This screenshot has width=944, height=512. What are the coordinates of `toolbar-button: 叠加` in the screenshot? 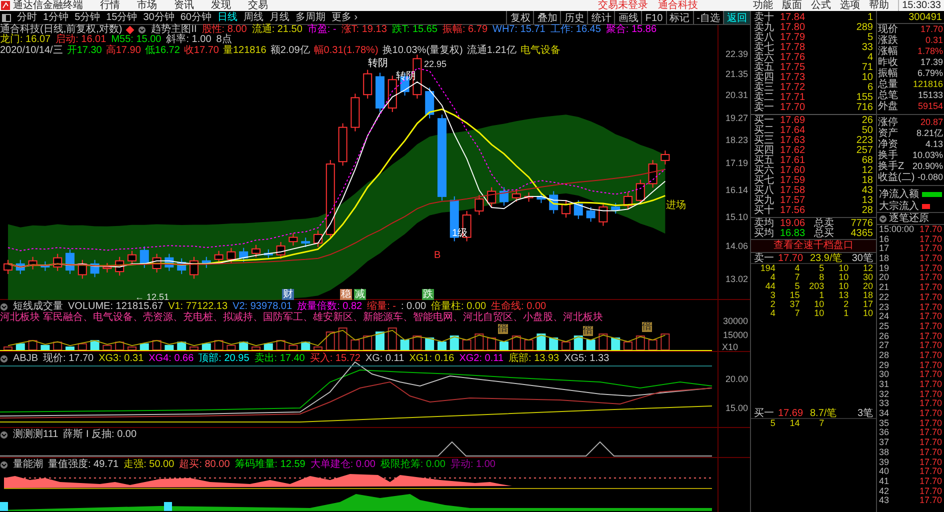 It's located at (546, 17).